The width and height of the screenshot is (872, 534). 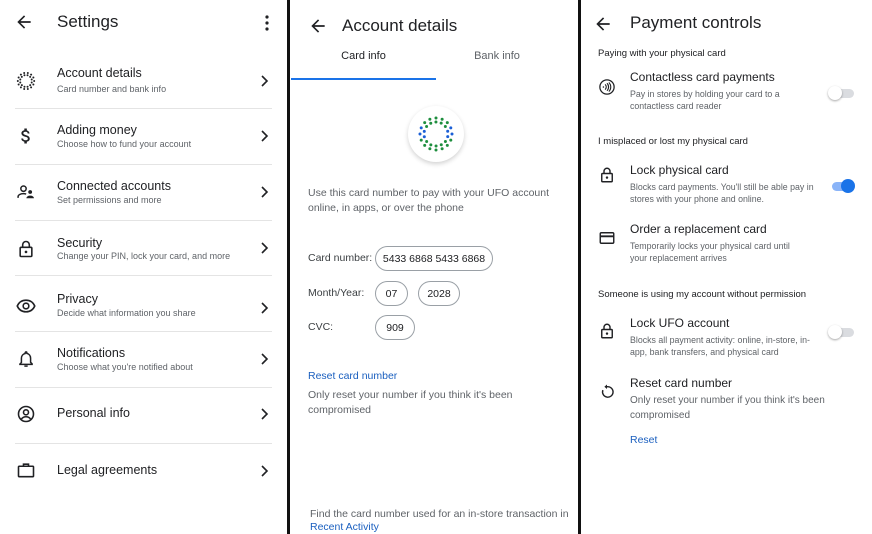 I want to click on page-title: Account details, so click(x=400, y=25).